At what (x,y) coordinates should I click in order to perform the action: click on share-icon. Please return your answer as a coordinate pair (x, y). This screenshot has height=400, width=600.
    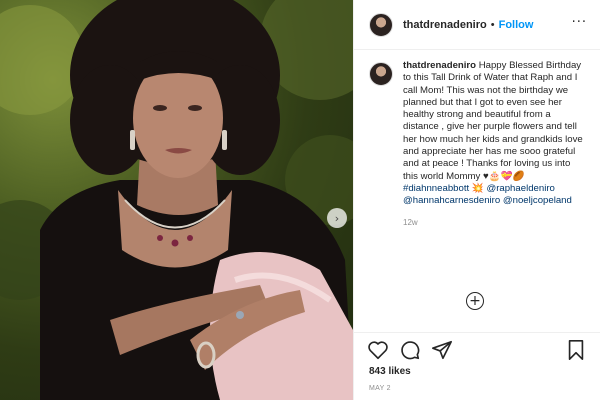
    Looking at the image, I should click on (442, 350).